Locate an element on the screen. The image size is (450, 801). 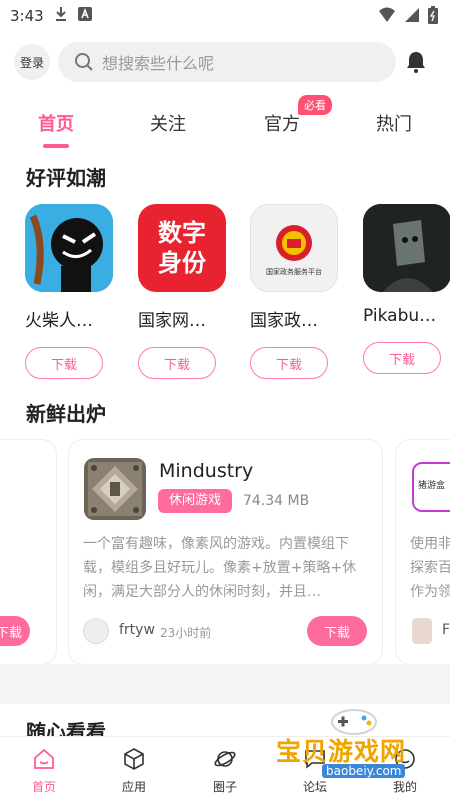
watermark-logo: 宝贝游戏网 baobeiy.com is located at coordinates (352, 742).